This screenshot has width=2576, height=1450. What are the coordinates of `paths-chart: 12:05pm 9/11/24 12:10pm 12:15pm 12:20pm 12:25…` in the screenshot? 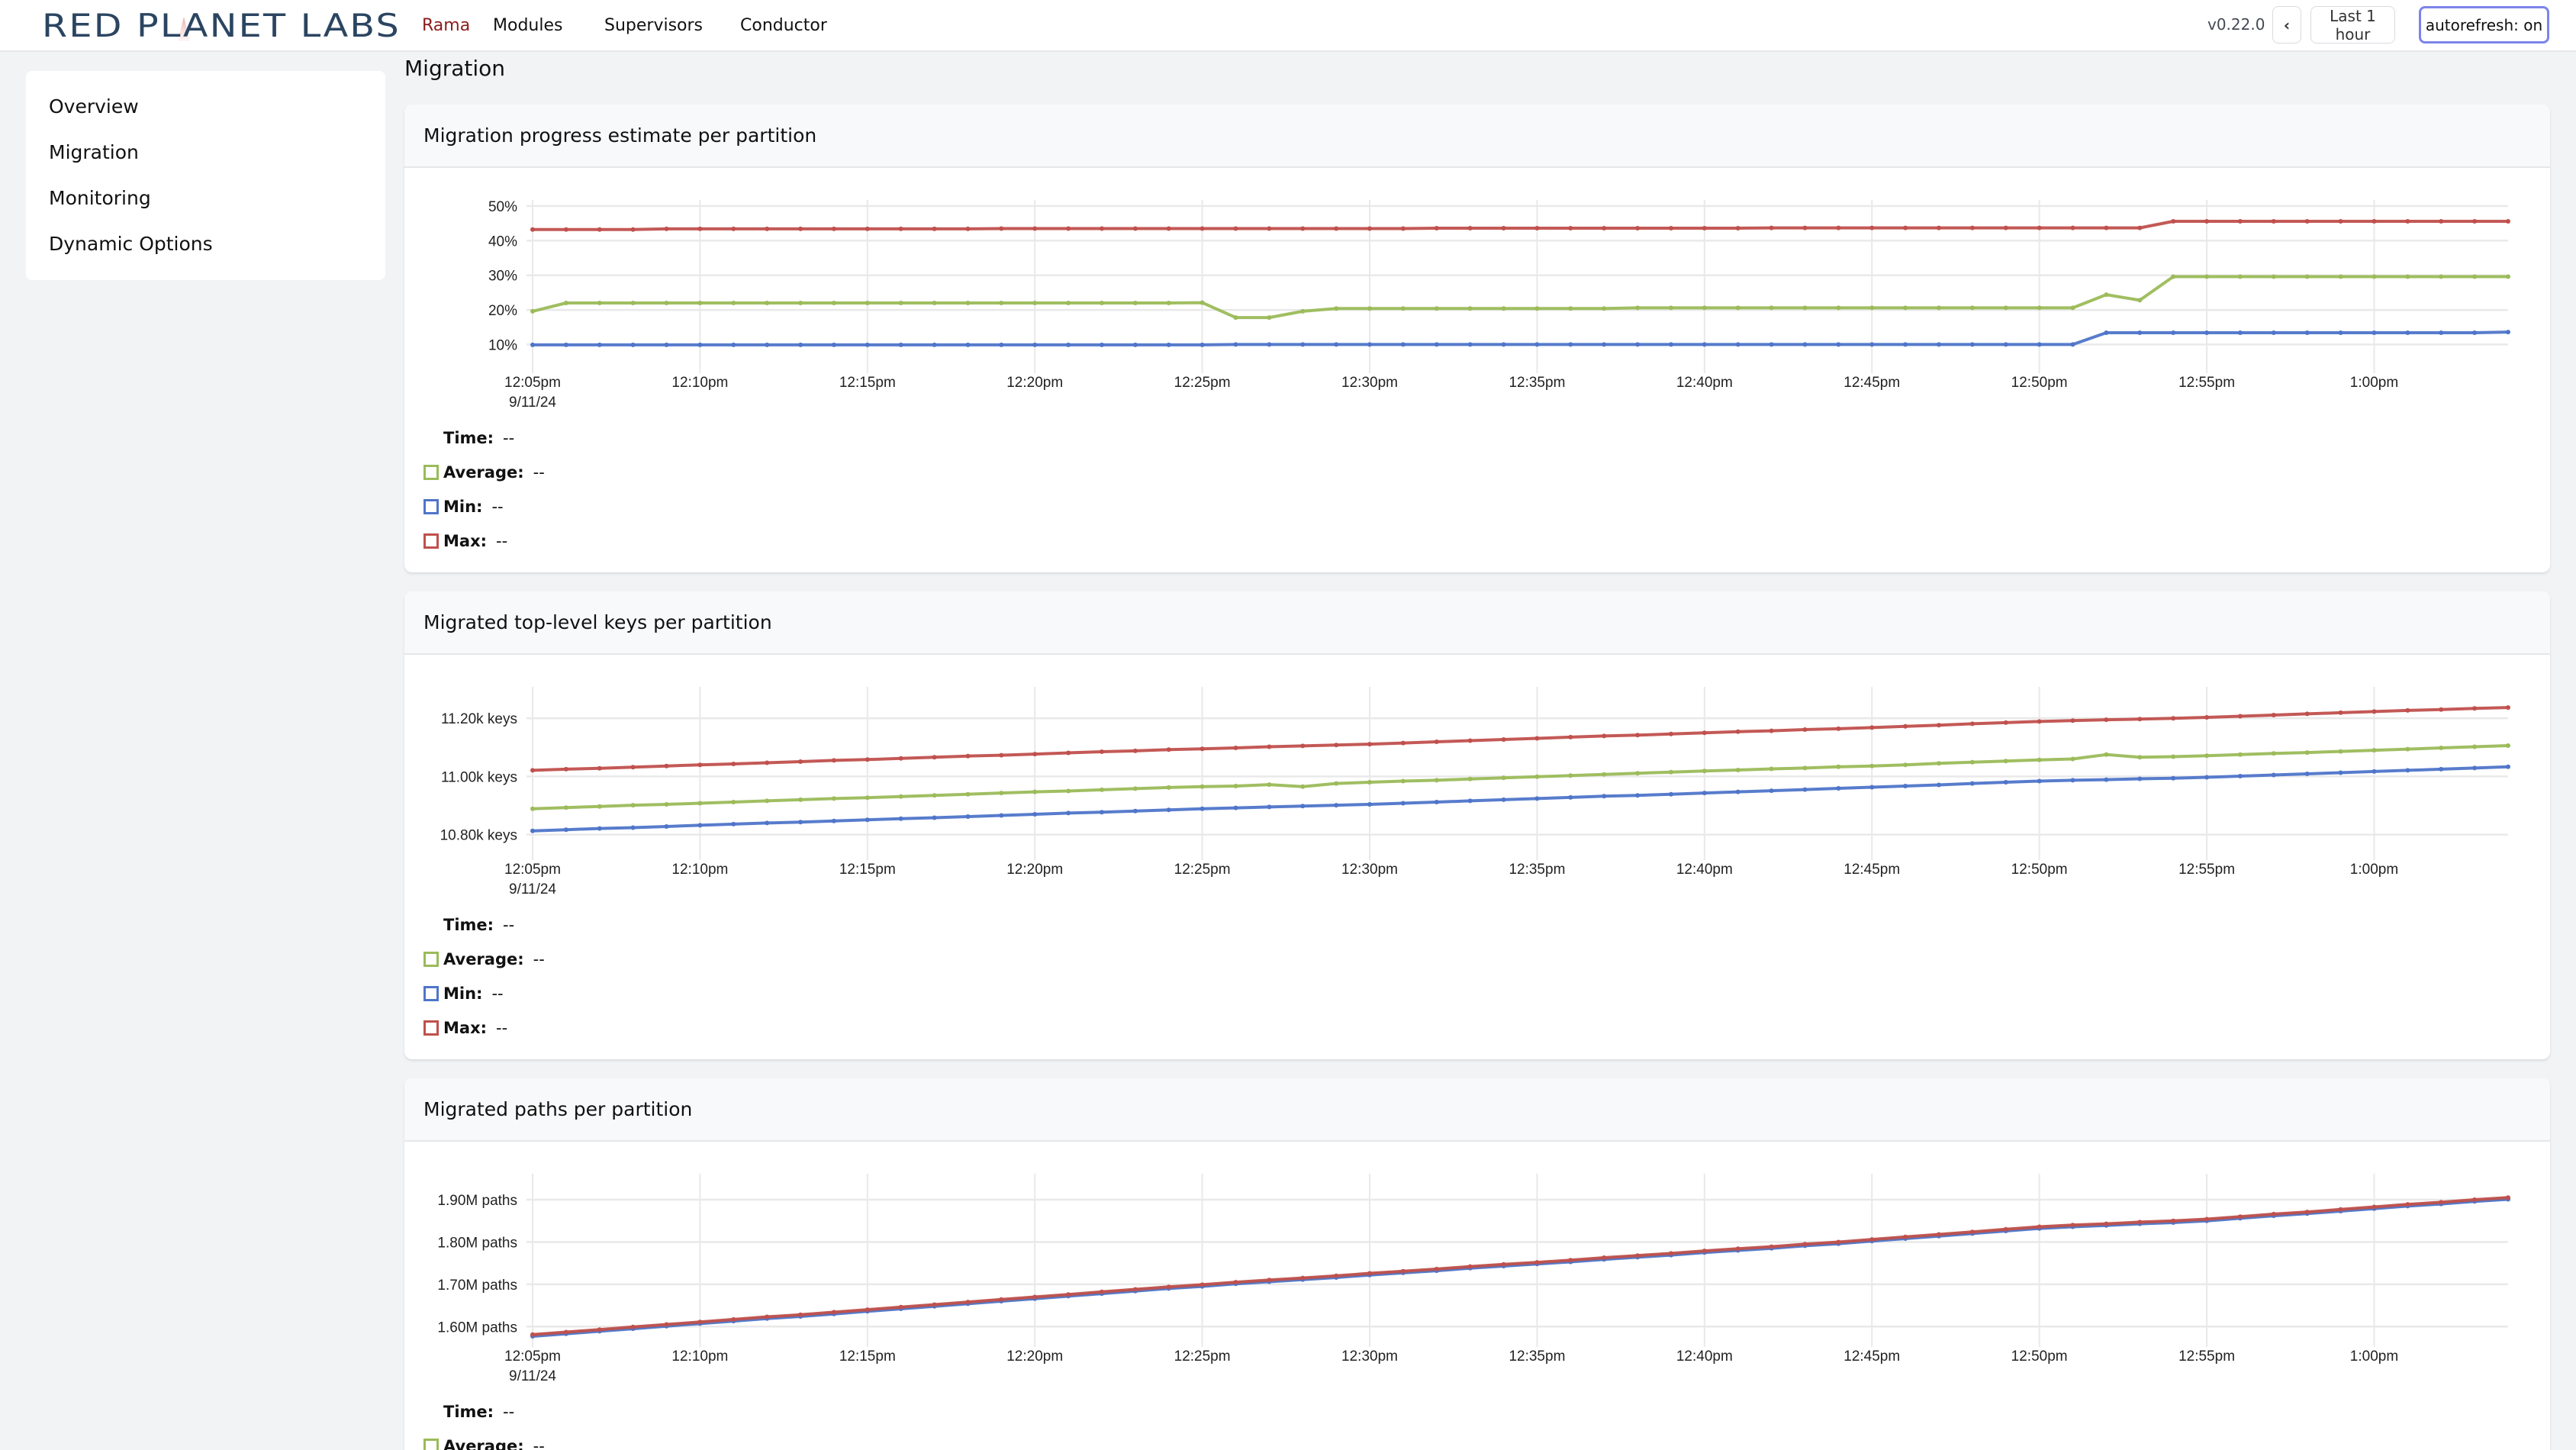 It's located at (1477, 1268).